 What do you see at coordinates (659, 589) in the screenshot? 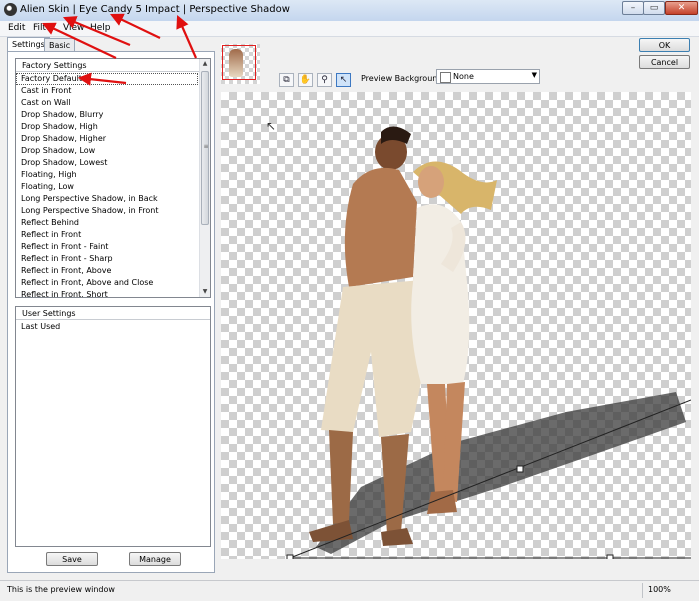
I see `zoom-level: 100%` at bounding box center [659, 589].